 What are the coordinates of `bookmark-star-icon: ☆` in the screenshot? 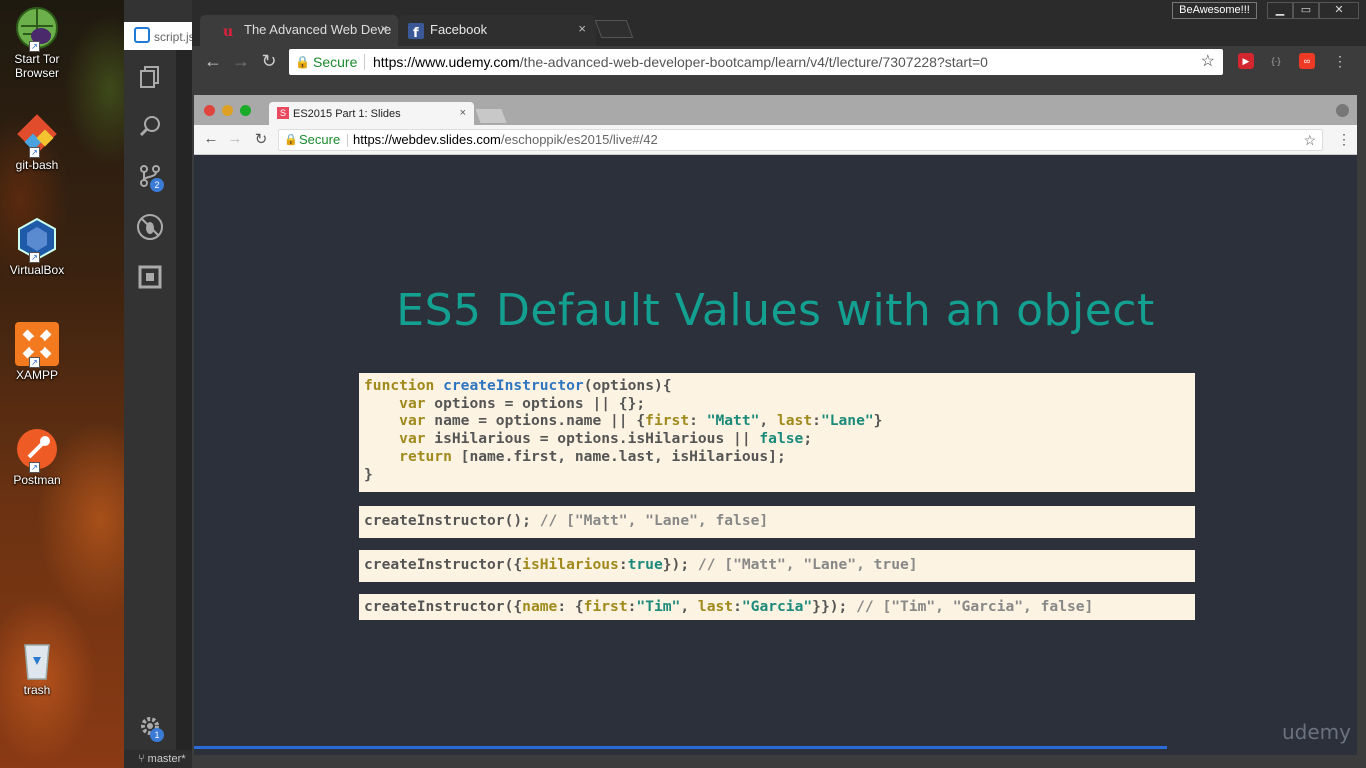 It's located at (1208, 62).